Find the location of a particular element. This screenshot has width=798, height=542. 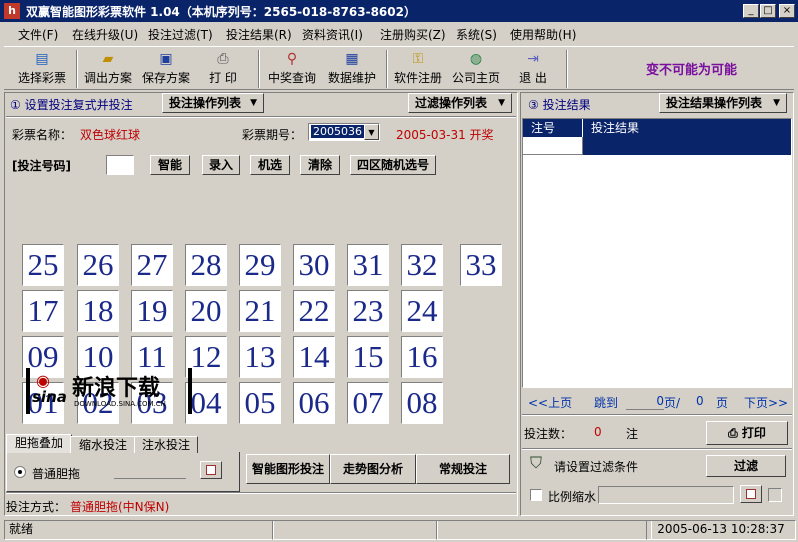

filter-operation-dropdown: 过滤操作列表 ▼ is located at coordinates (460, 103).